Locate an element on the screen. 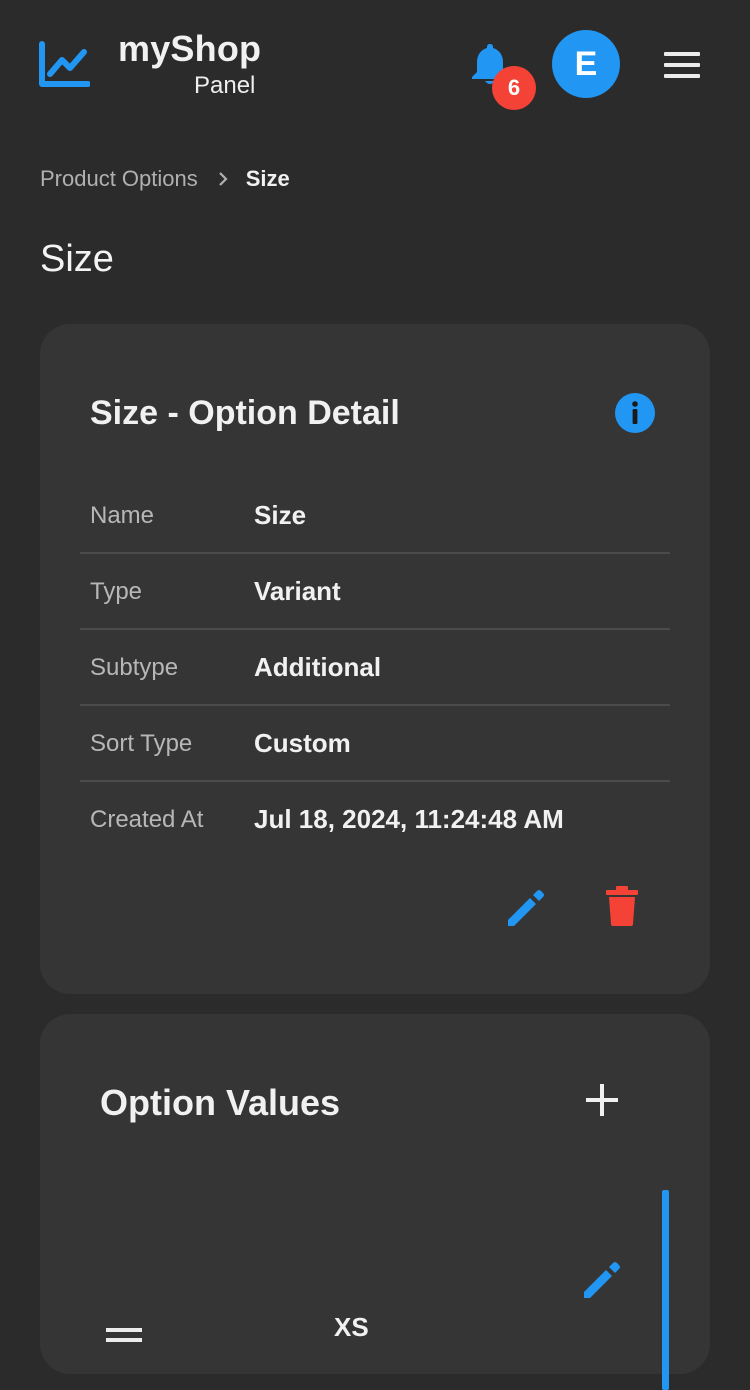 The width and height of the screenshot is (750, 1390). menu-icon is located at coordinates (682, 65).